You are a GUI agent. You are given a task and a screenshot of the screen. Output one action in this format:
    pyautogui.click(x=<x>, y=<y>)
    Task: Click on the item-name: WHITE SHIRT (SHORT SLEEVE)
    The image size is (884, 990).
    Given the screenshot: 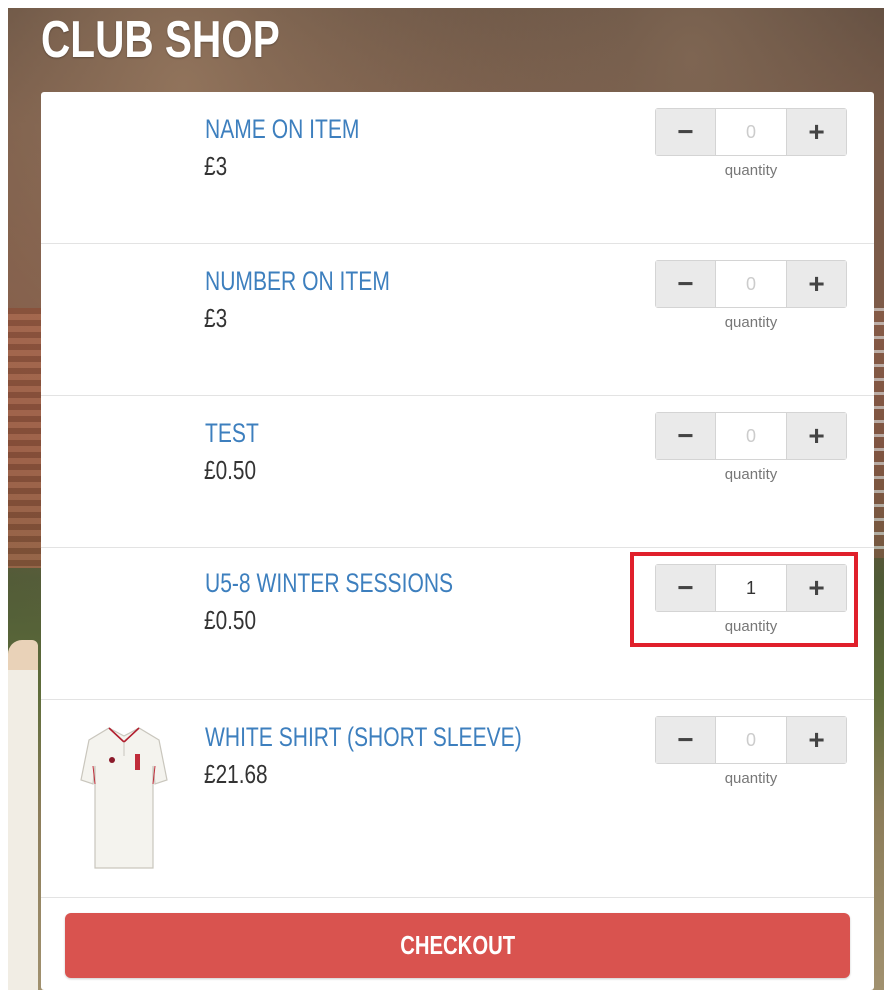 What is the action you would take?
    pyautogui.click(x=363, y=737)
    